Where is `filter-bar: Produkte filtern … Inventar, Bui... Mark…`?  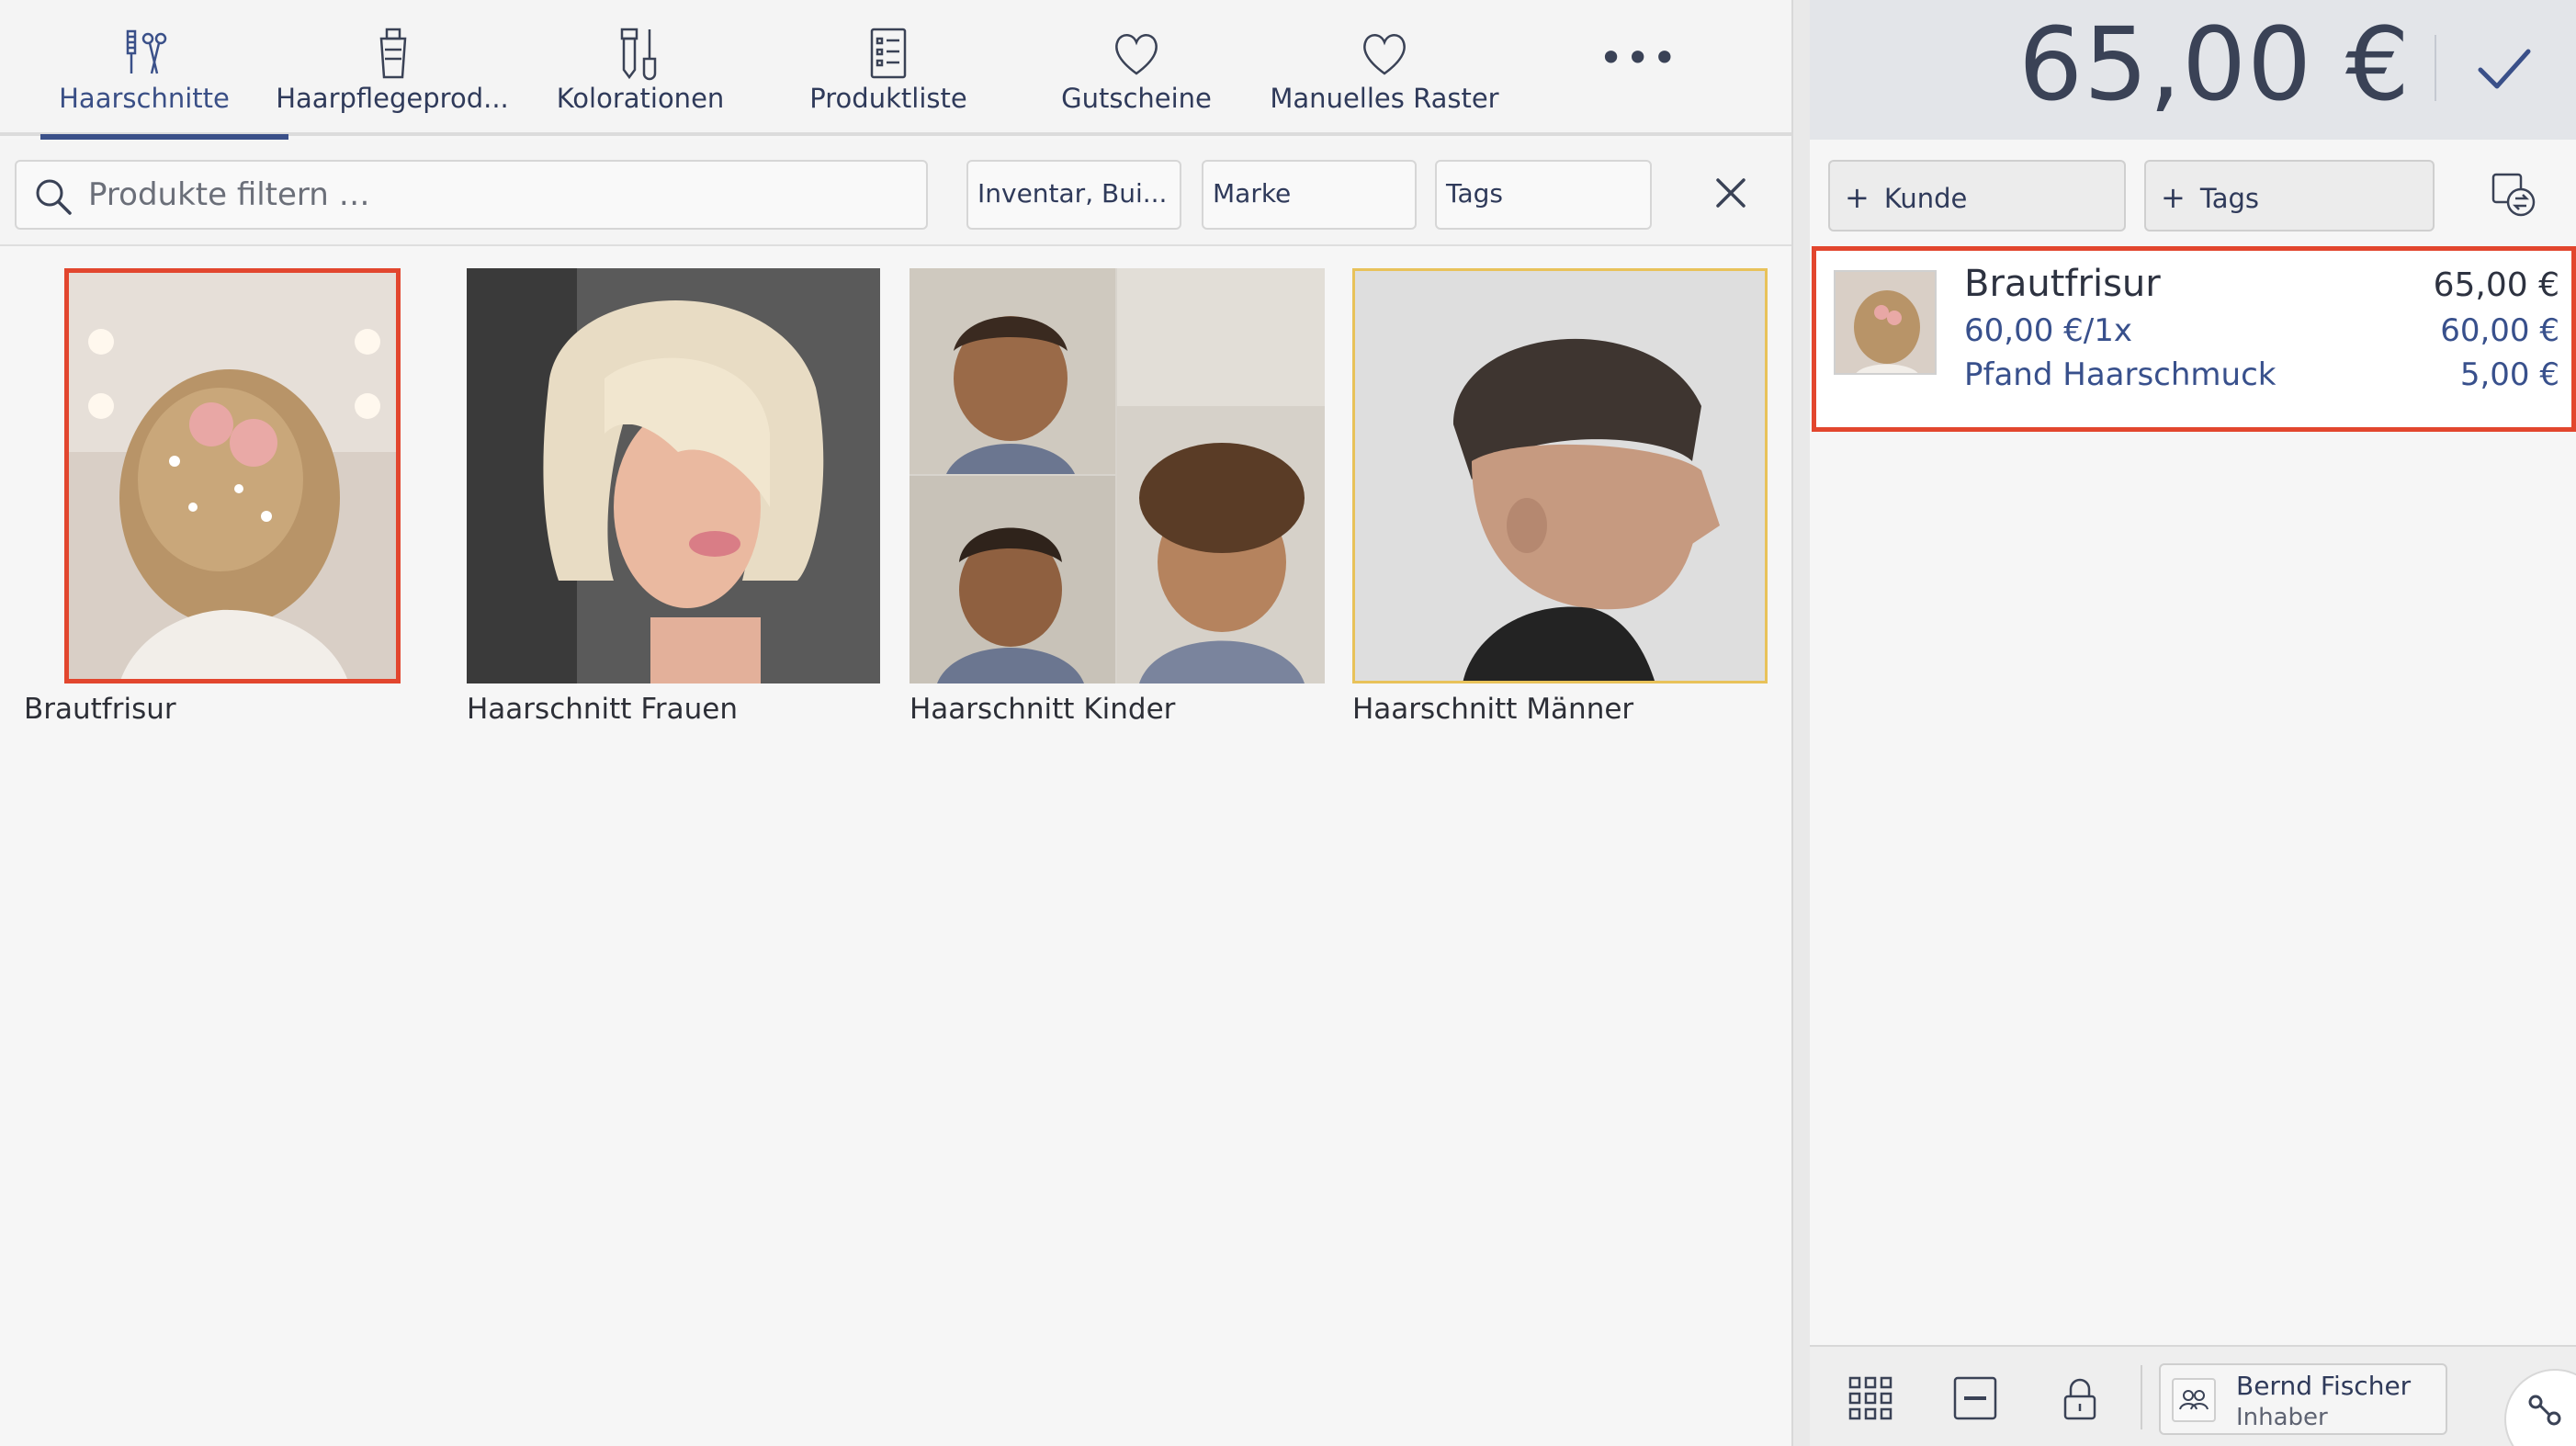
filter-bar: Produkte filtern … Inventar, Bui... Mark… is located at coordinates (895, 193).